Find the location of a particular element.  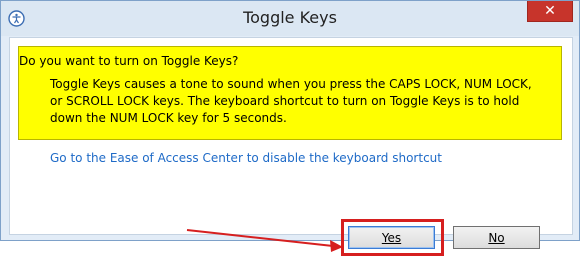

window-title: Toggle Keys is located at coordinates (290, 17).